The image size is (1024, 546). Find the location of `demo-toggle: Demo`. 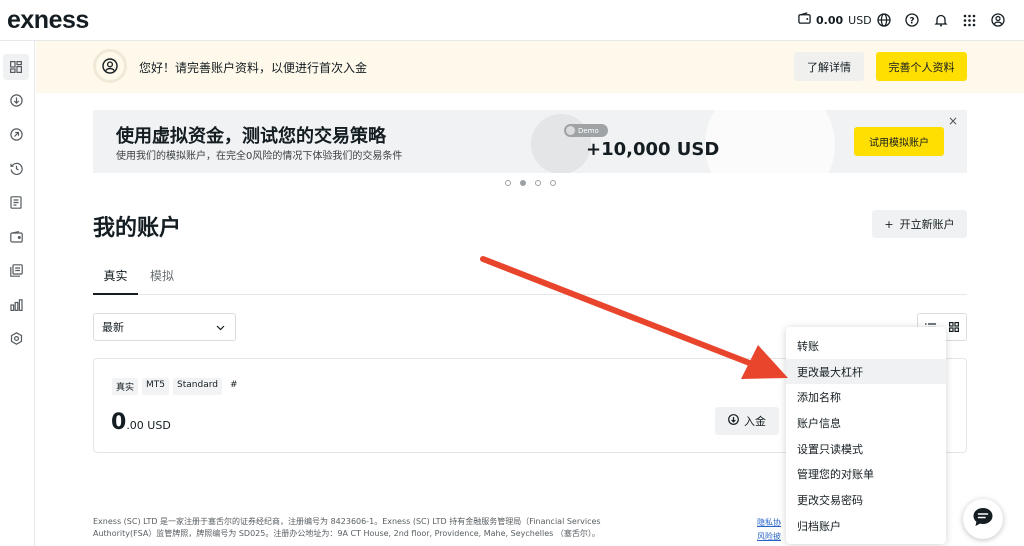

demo-toggle: Demo is located at coordinates (586, 130).